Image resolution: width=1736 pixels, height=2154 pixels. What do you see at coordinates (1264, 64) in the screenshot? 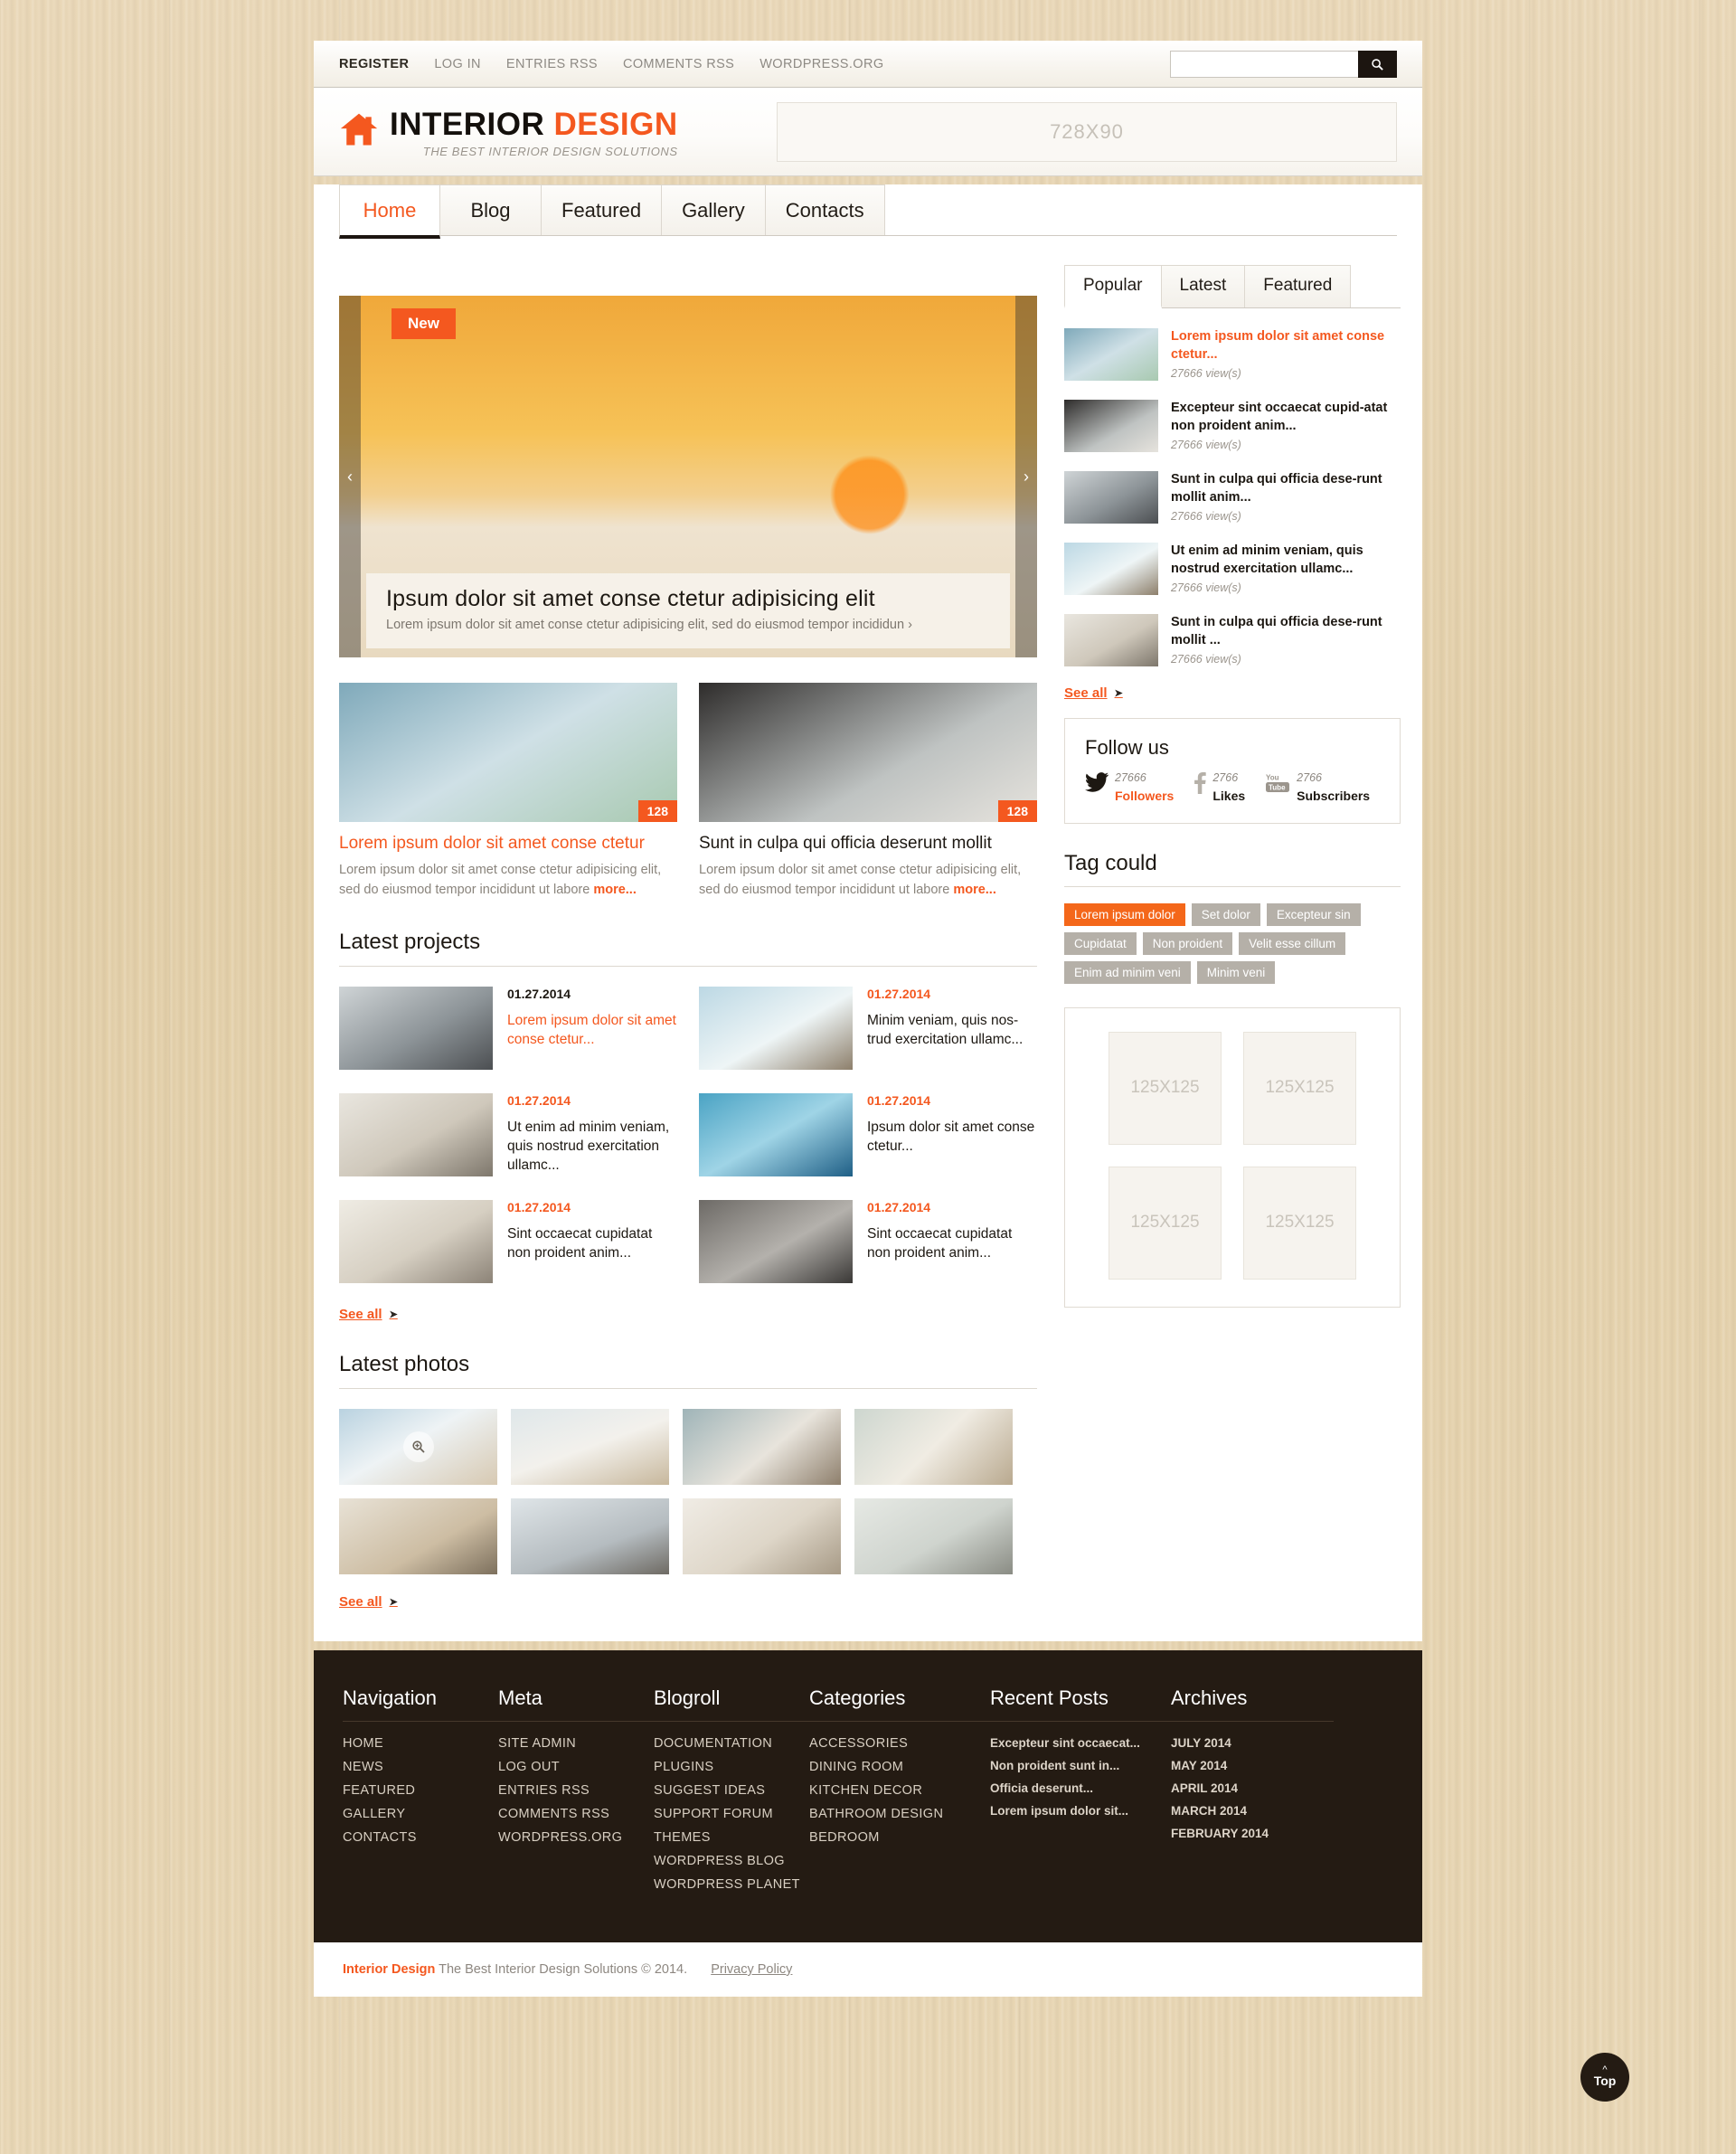
I see `search-input` at bounding box center [1264, 64].